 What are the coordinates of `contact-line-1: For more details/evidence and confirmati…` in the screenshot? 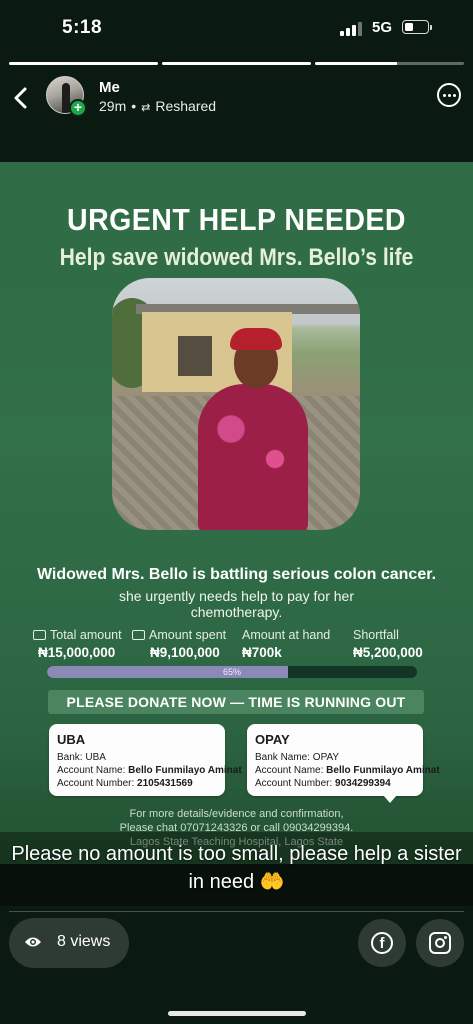 It's located at (236, 814).